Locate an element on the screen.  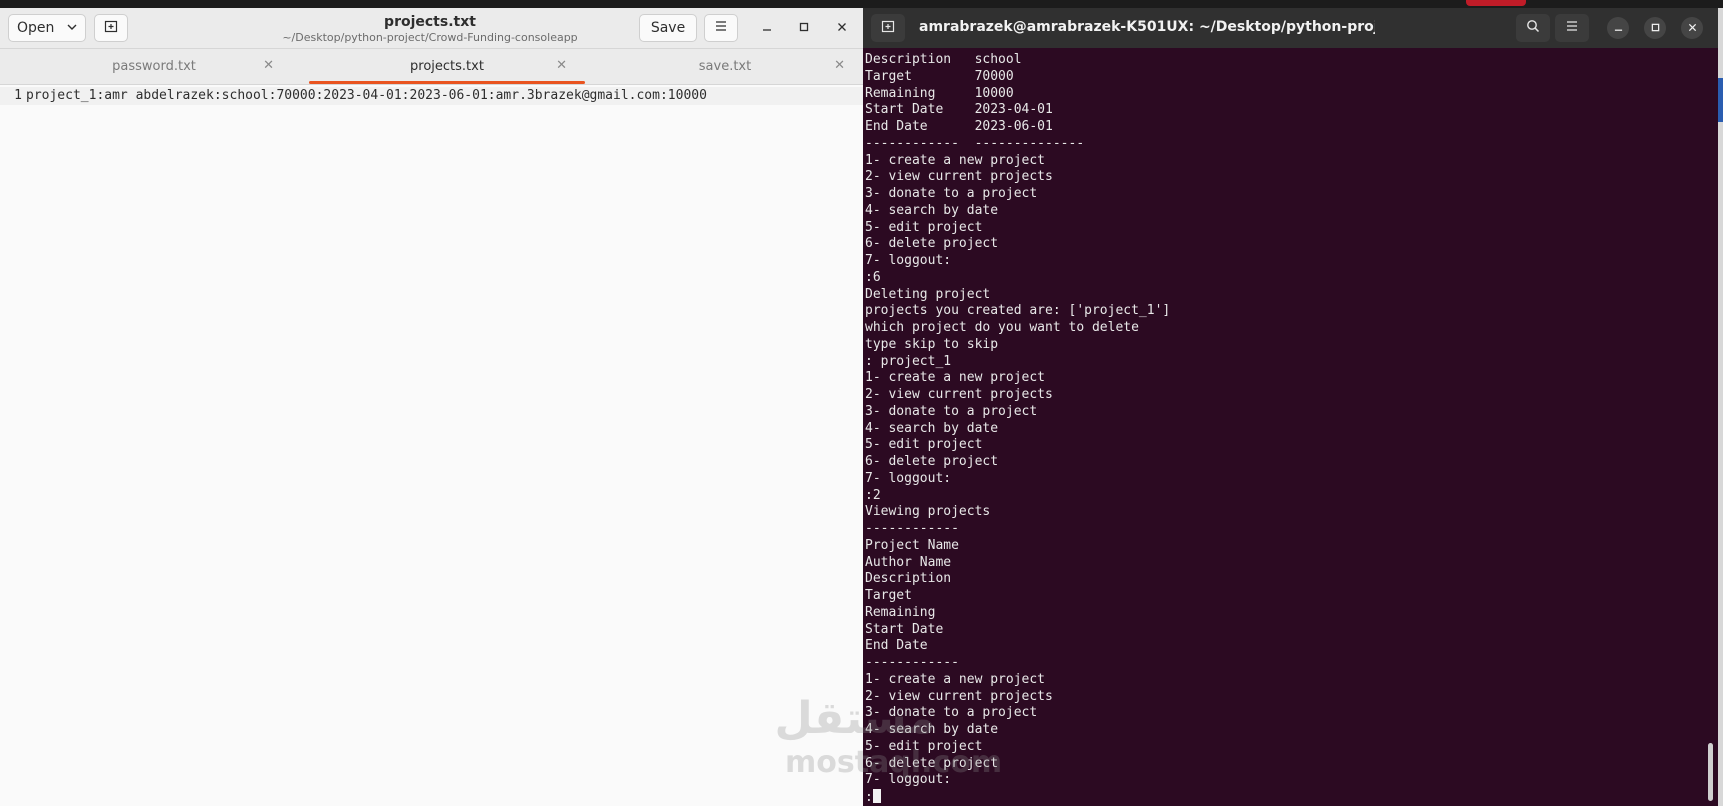
terminal-line: :2 is located at coordinates (873, 495).